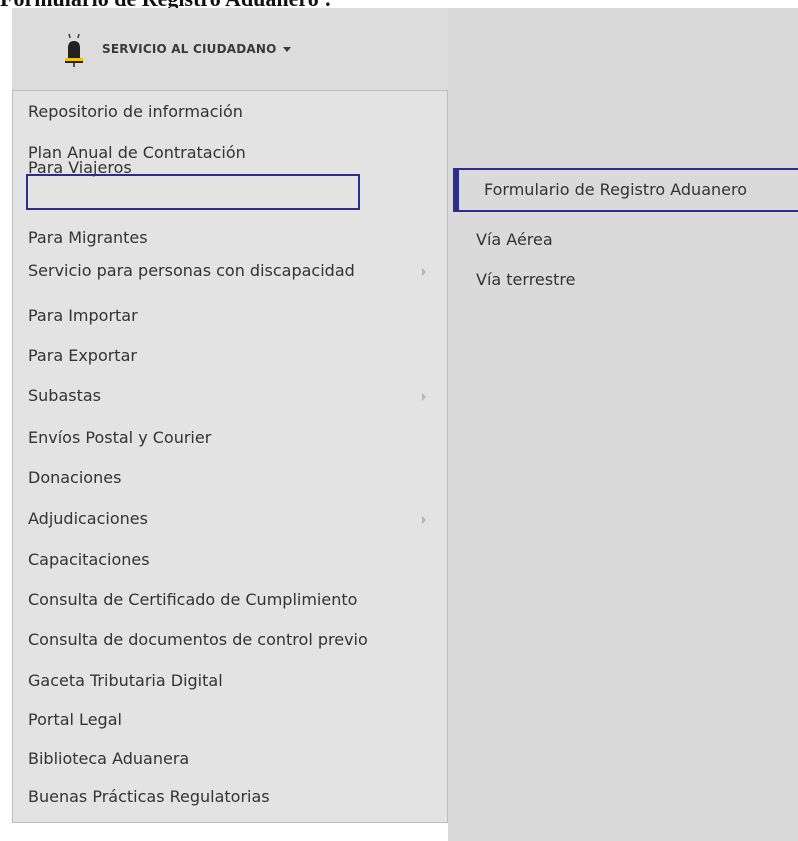 The height and width of the screenshot is (841, 798). I want to click on menu-item-portal-legal: Portal Legal, so click(75, 720).